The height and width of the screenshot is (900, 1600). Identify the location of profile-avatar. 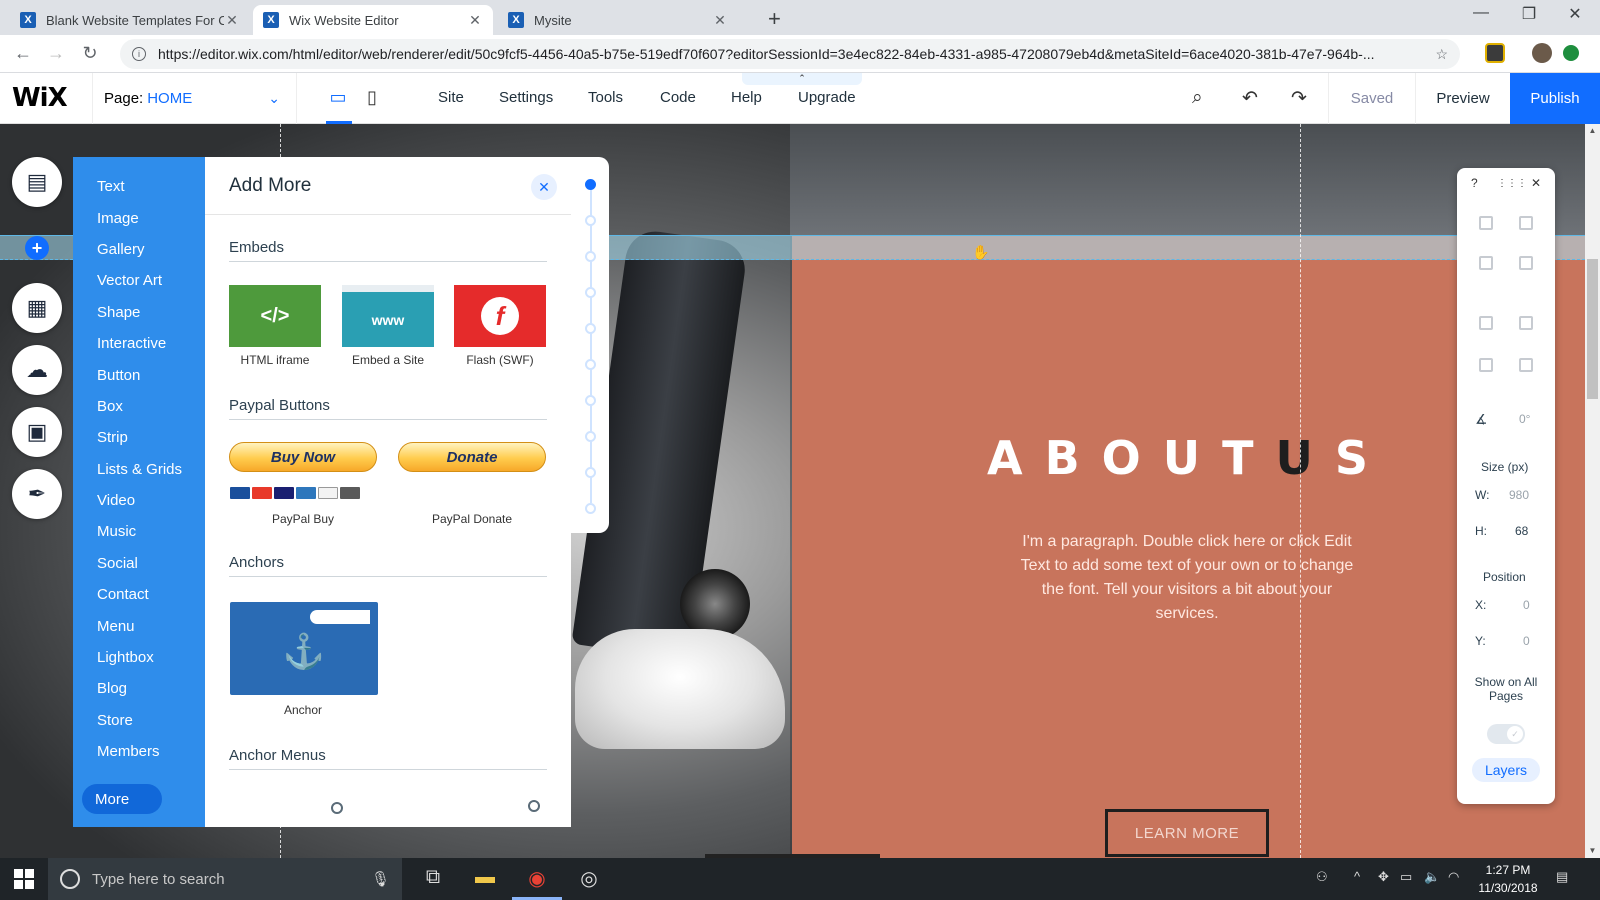
(1542, 53).